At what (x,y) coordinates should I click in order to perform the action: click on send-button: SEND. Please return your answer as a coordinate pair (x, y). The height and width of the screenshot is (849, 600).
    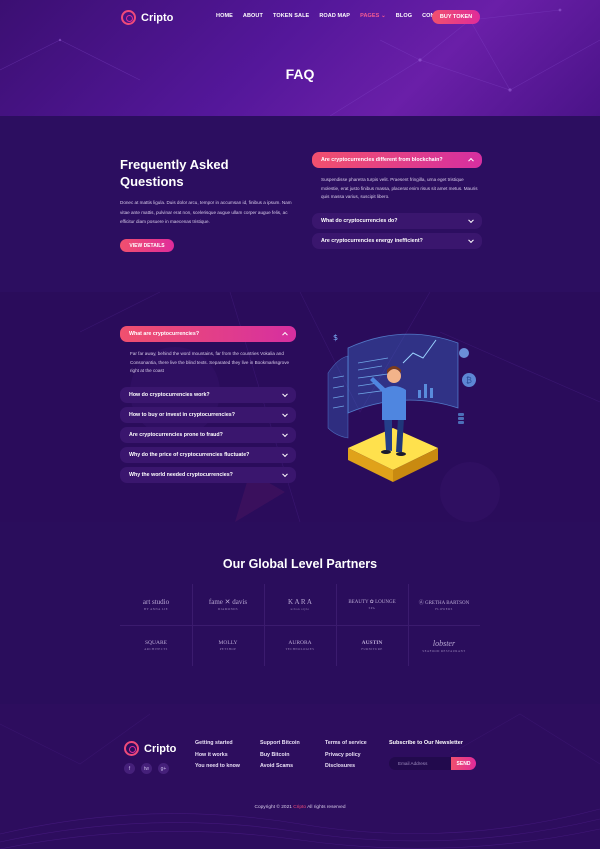
    Looking at the image, I should click on (463, 763).